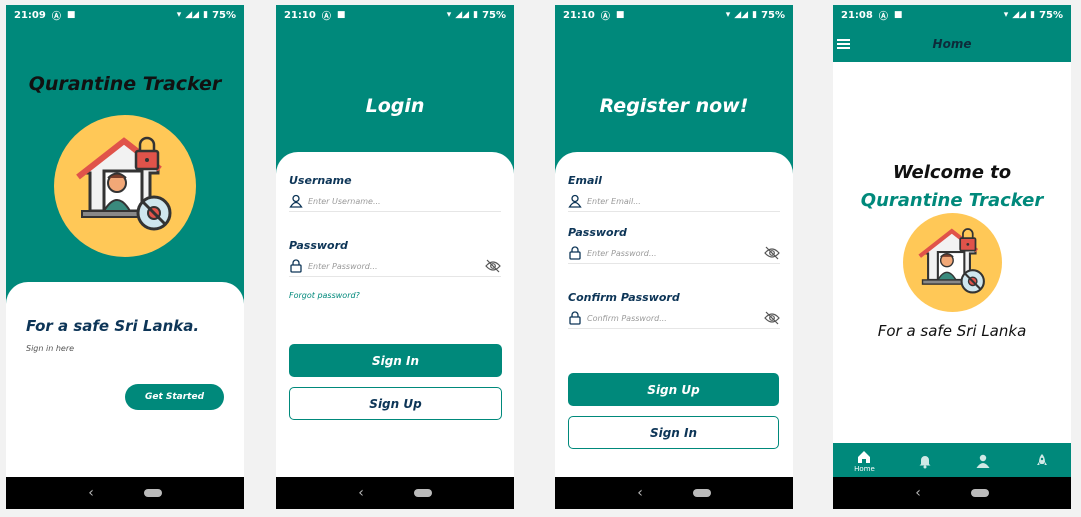 This screenshot has width=1081, height=517. What do you see at coordinates (125, 15) in the screenshot?
I see `status-bar: 21:09 Ⓐ ■ ▾ ◢◢ ▮ 75%` at bounding box center [125, 15].